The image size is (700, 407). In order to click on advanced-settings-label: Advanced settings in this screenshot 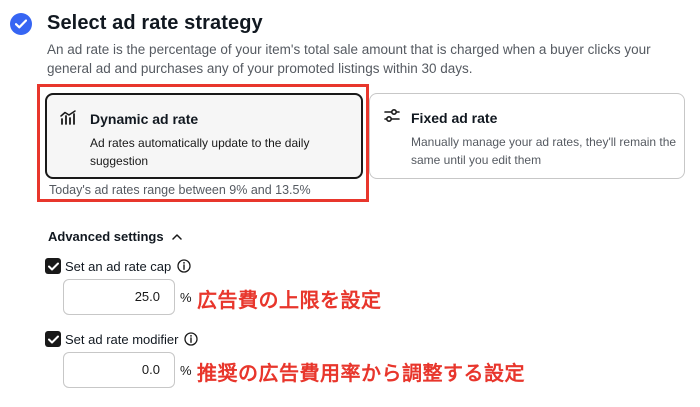, I will do `click(106, 236)`.